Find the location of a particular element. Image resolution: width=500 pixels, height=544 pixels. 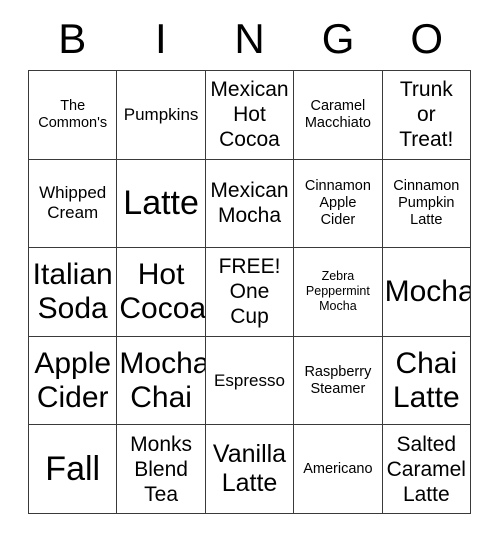

bingo-cell-label: Apple Cider is located at coordinates (73, 380).